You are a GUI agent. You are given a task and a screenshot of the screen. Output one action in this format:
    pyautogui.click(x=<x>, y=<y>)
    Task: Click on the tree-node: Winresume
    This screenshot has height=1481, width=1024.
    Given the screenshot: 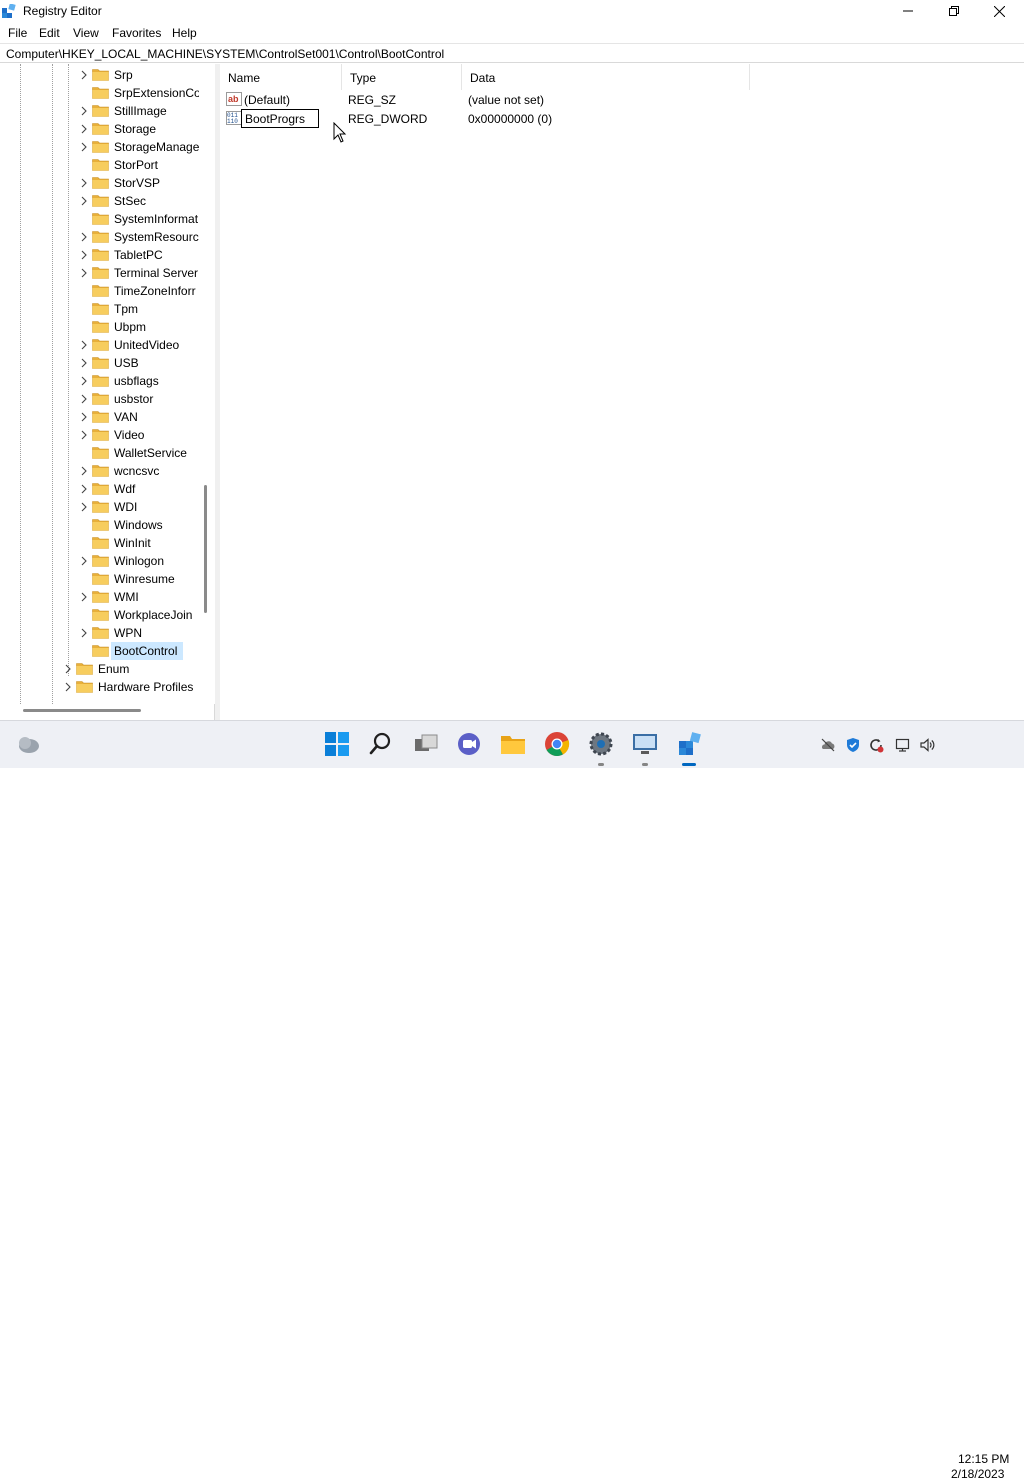 What is the action you would take?
    pyautogui.click(x=100, y=579)
    